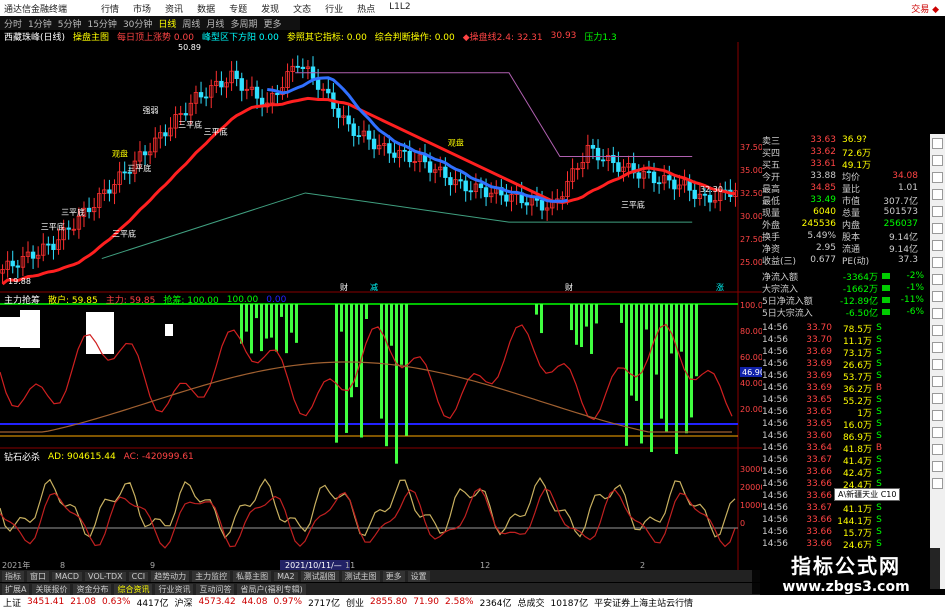  What do you see at coordinates (30, 329) in the screenshot?
I see `white-block` at bounding box center [30, 329].